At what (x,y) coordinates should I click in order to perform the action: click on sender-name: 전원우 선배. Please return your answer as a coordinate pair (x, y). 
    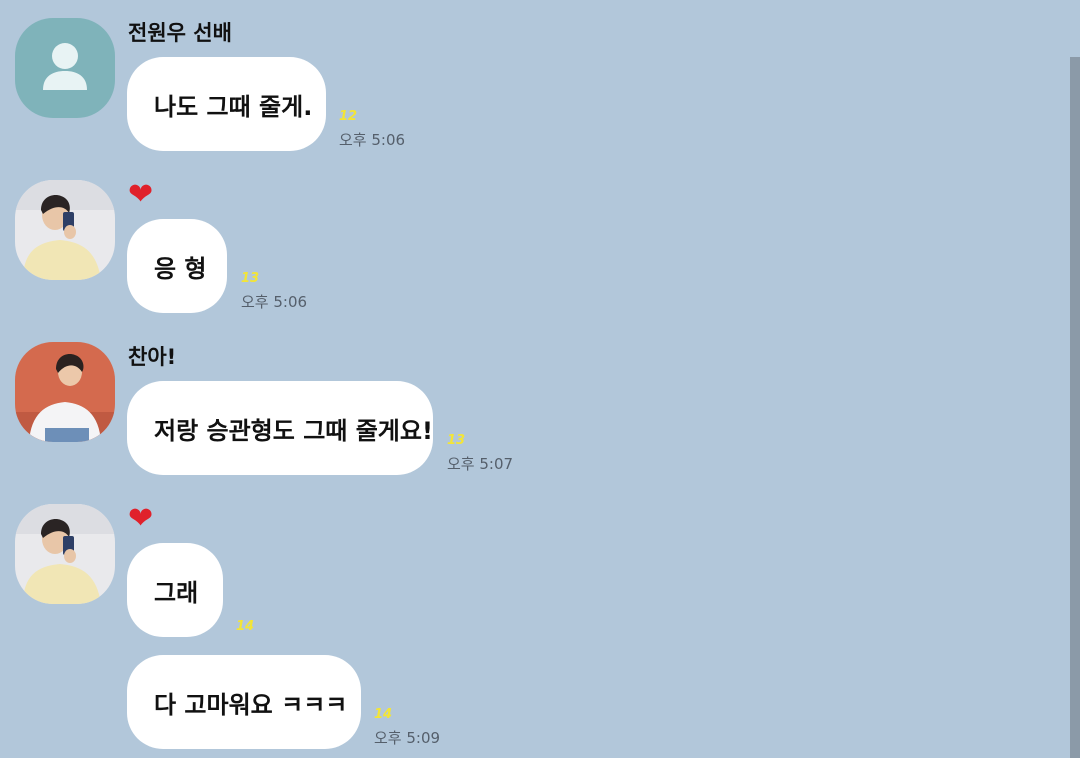
    Looking at the image, I should click on (180, 33).